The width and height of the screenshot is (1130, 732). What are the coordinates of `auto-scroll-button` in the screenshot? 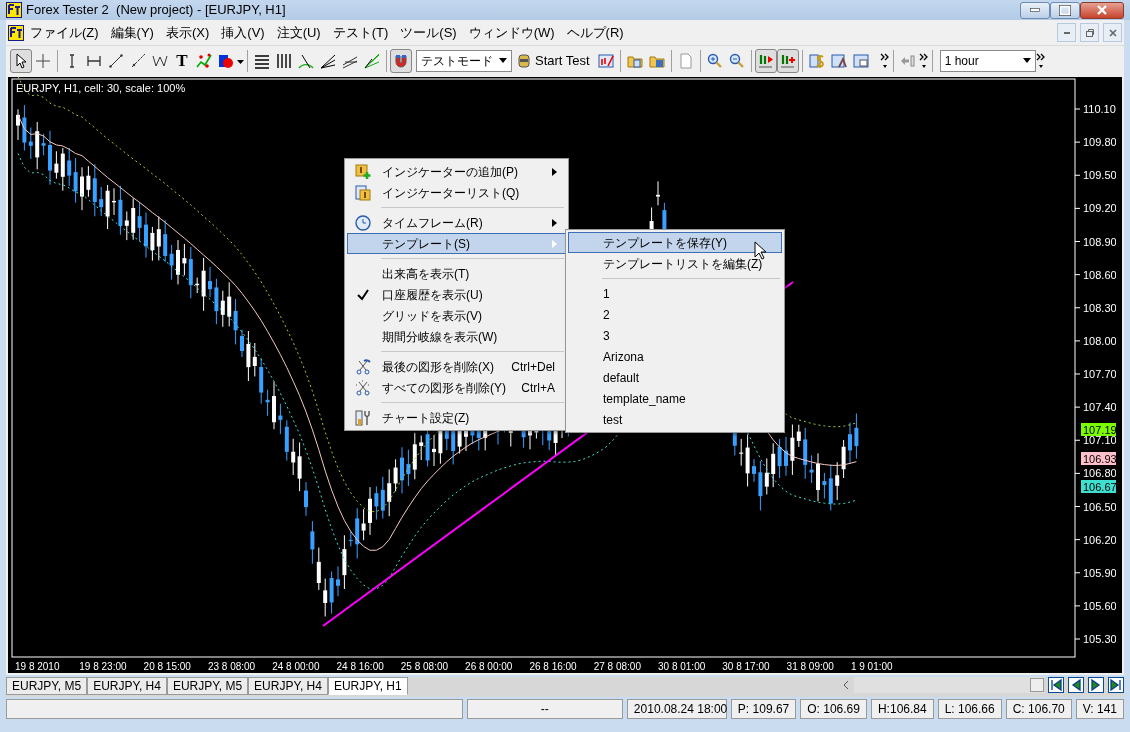 It's located at (787, 60).